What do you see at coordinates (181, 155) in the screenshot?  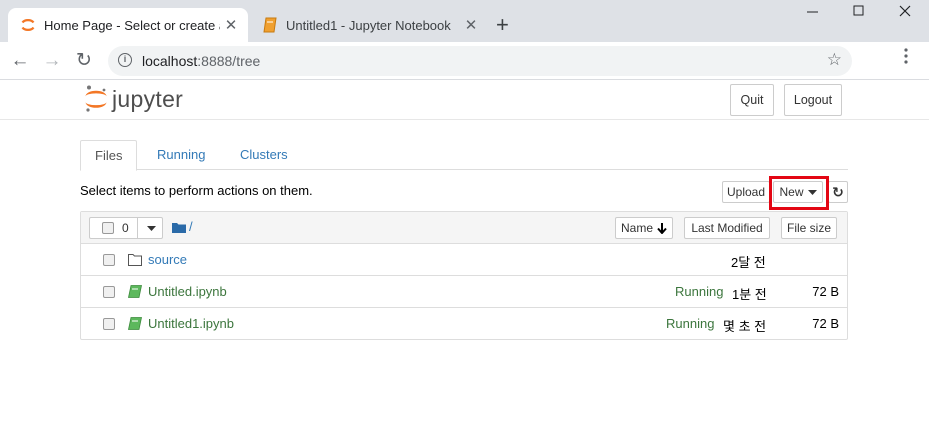 I see `tab-running: Running` at bounding box center [181, 155].